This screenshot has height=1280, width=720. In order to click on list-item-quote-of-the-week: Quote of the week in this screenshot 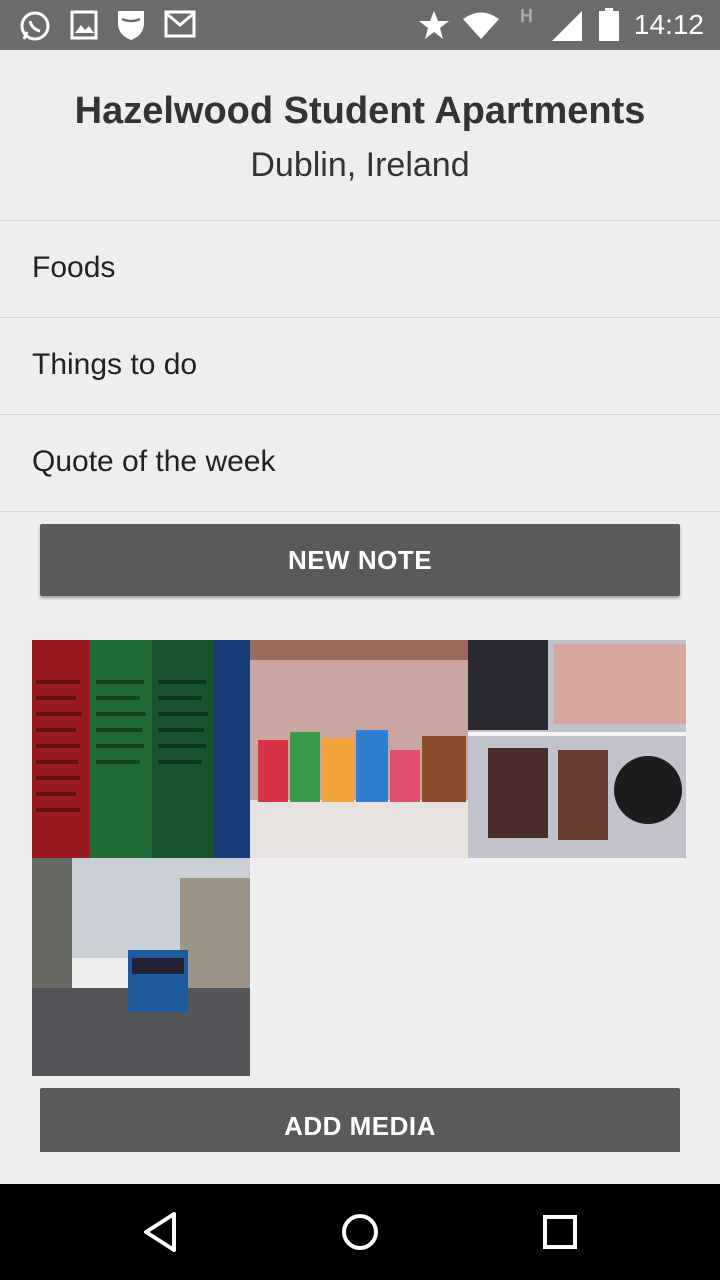, I will do `click(360, 463)`.